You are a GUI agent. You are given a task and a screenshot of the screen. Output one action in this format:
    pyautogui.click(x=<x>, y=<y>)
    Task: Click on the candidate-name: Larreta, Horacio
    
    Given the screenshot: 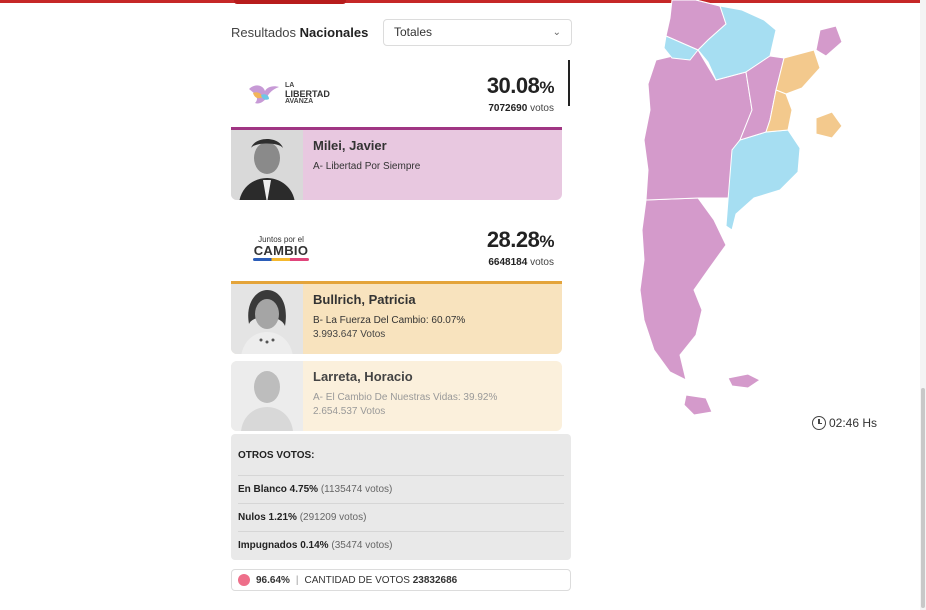 What is the action you would take?
    pyautogui.click(x=363, y=376)
    